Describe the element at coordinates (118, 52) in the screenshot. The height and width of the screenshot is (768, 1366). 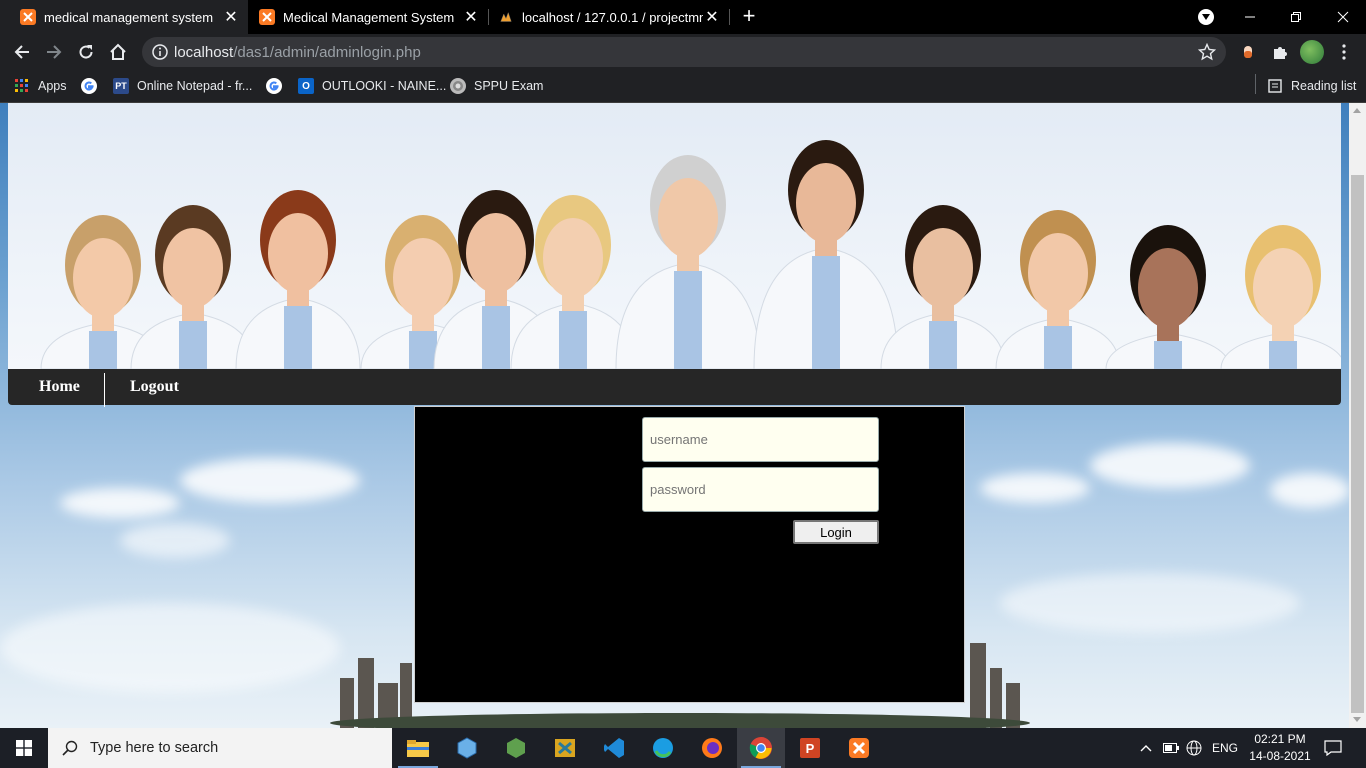
I see `home-icon` at that location.